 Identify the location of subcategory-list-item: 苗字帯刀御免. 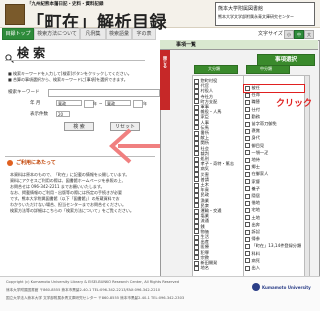
(261, 124).